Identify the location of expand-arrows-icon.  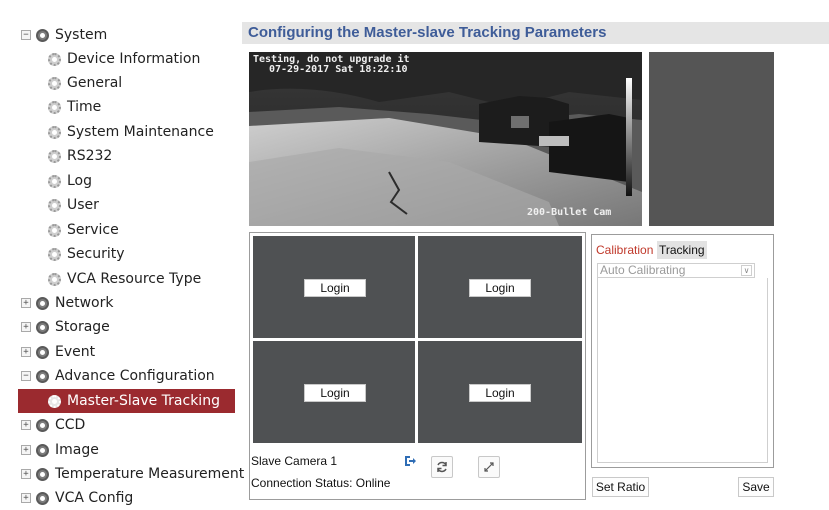
(489, 467).